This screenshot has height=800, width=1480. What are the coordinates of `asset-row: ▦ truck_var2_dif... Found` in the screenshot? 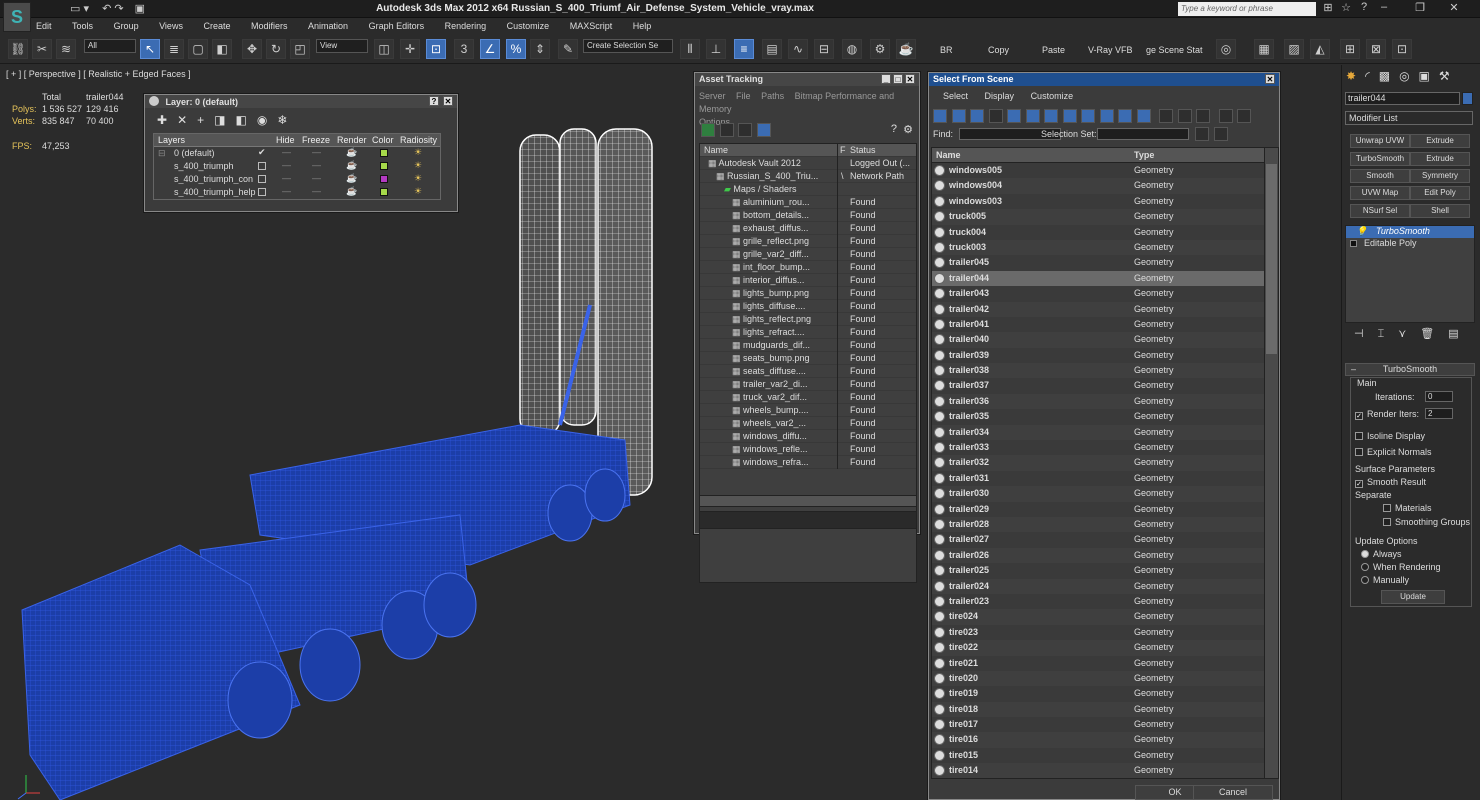 It's located at (808, 397).